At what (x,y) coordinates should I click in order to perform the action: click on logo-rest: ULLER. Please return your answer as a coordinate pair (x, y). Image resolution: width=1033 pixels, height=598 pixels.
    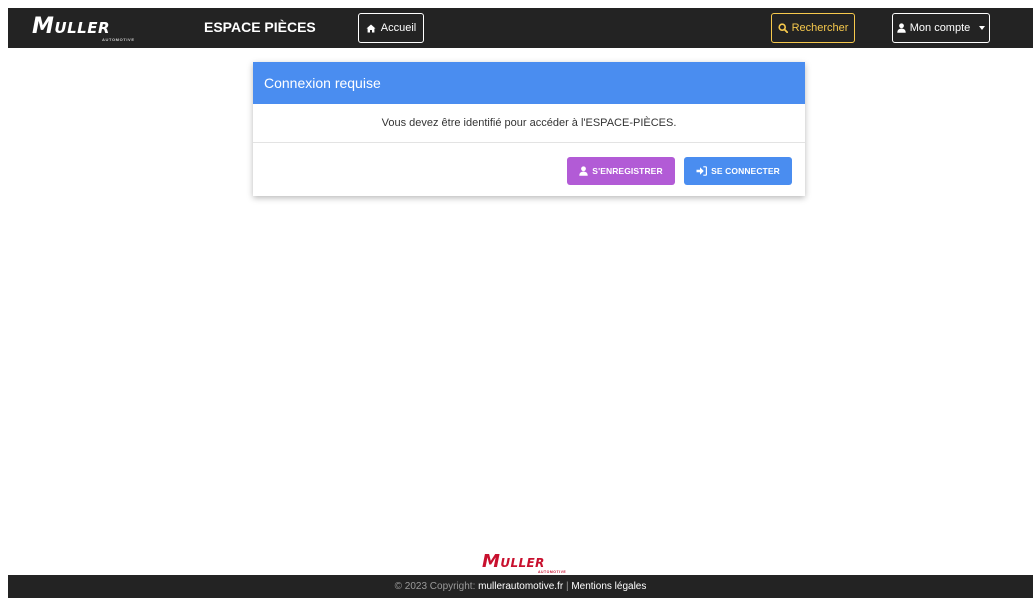
    Looking at the image, I should click on (82, 28).